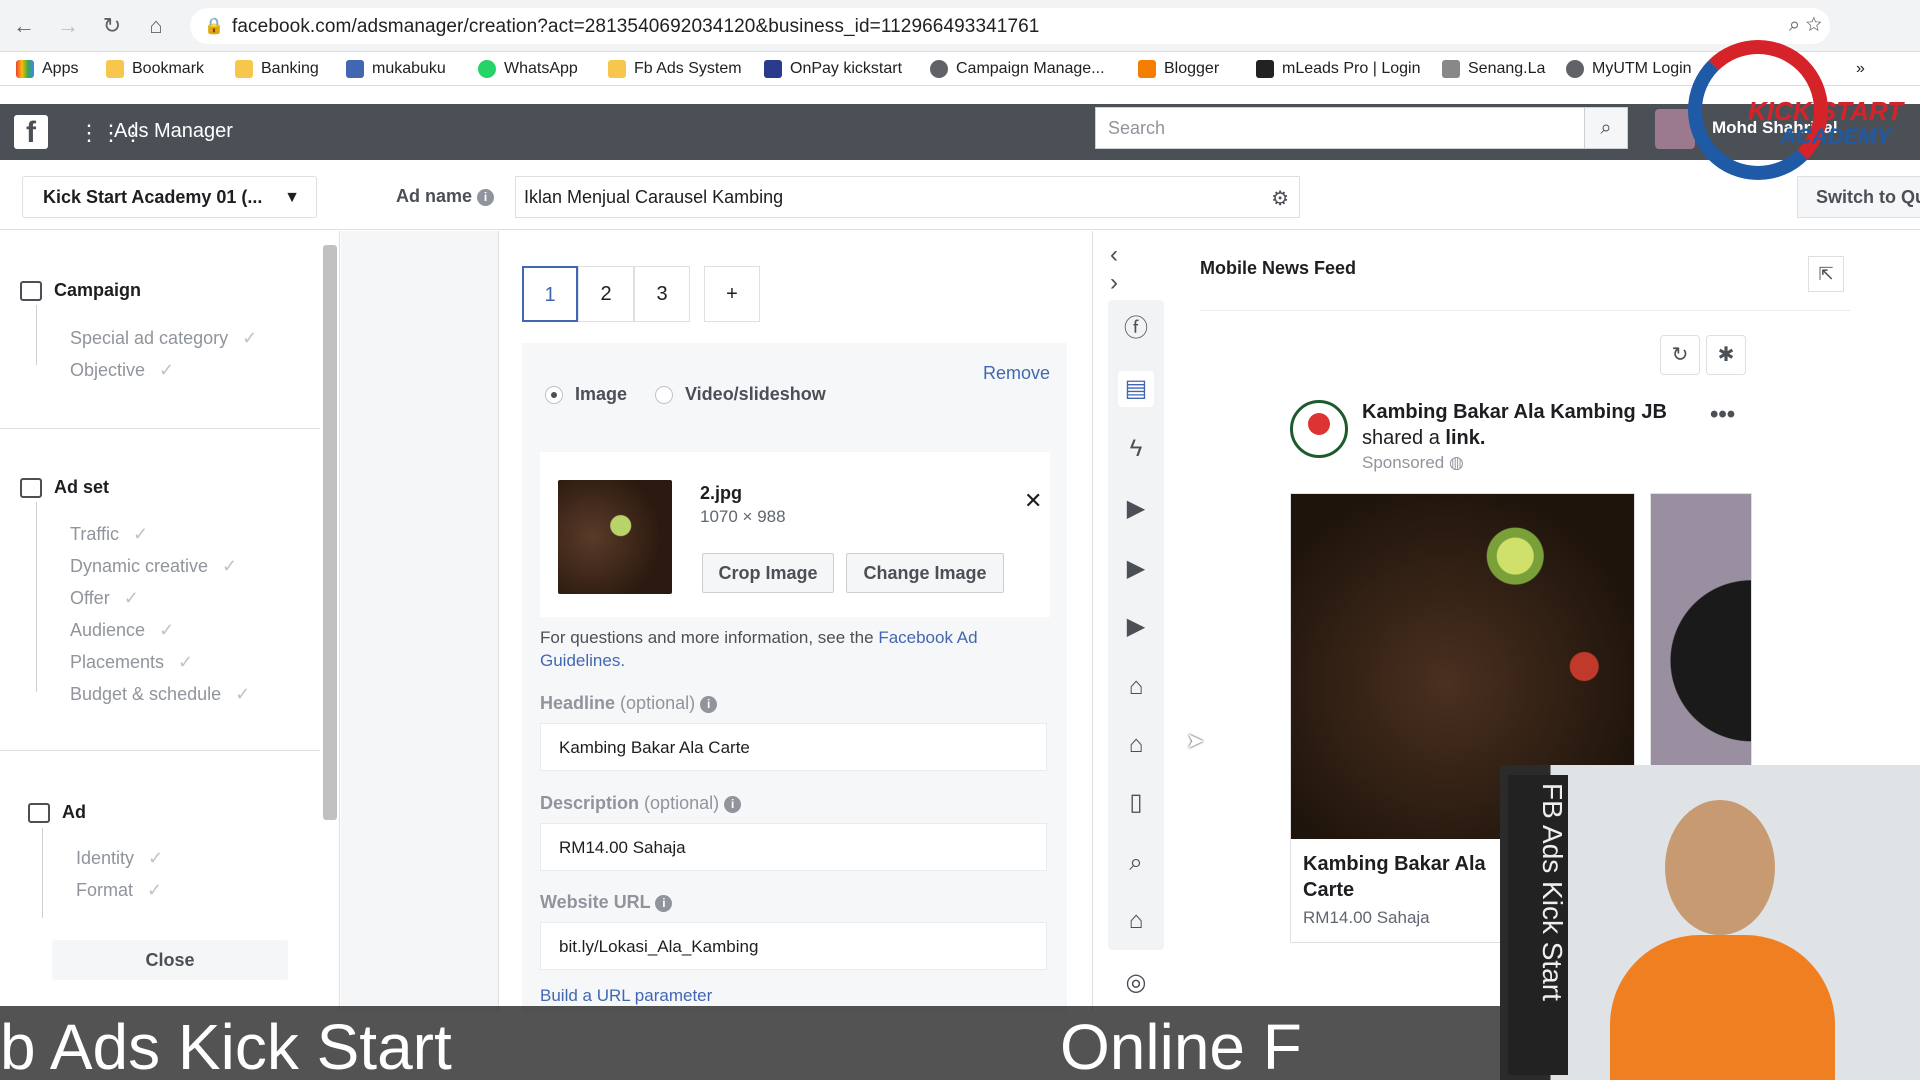 The width and height of the screenshot is (1920, 1080). Describe the element at coordinates (1016, 373) in the screenshot. I see `remove-link: Remove` at that location.